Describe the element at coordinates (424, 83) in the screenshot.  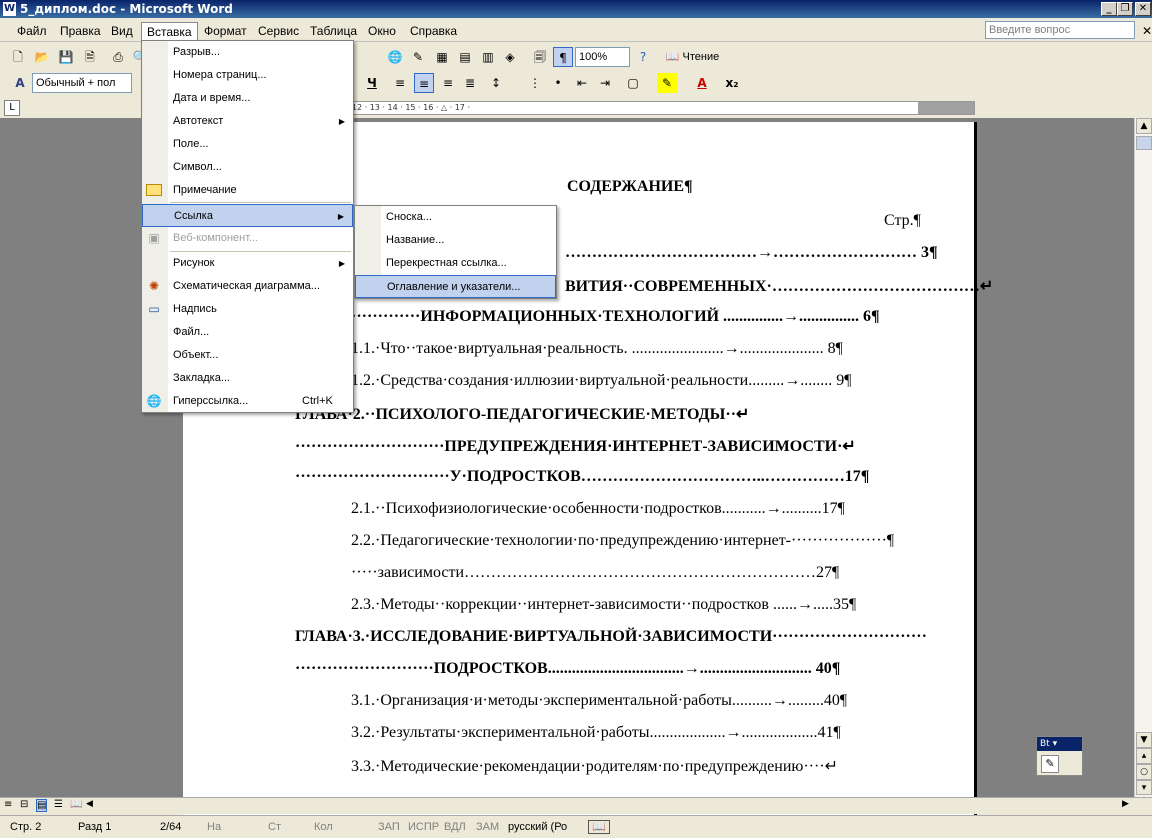
I see `align-center-icon: ≡` at that location.